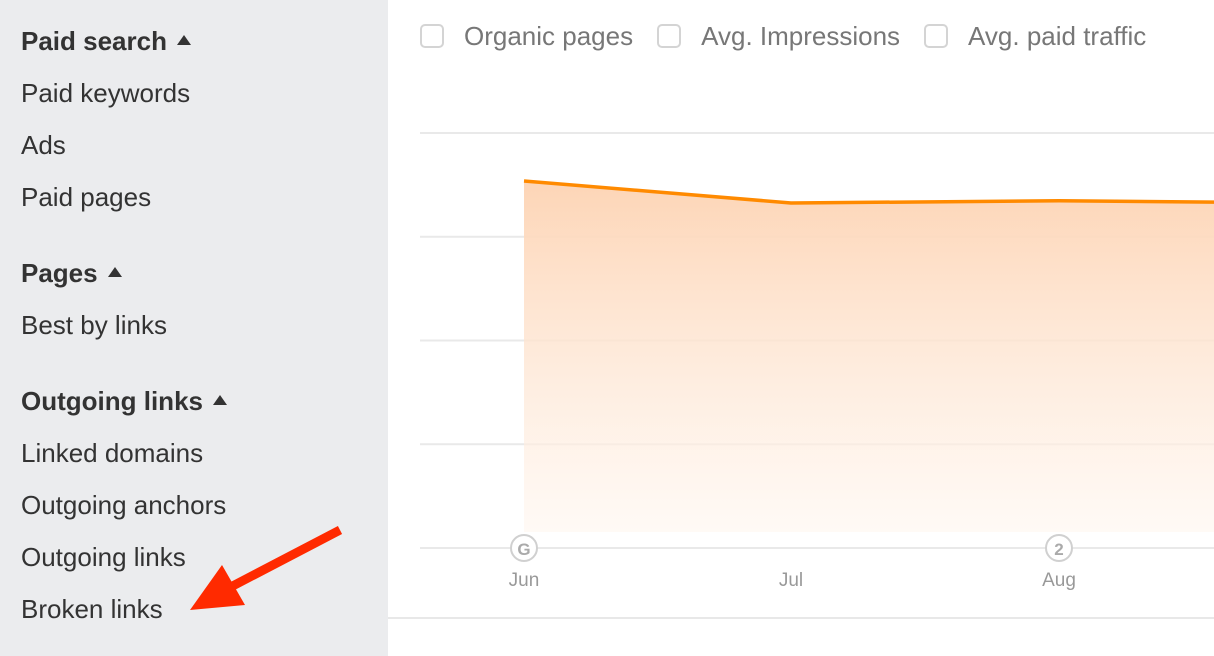 Image resolution: width=1214 pixels, height=656 pixels. I want to click on annotation-label: 2, so click(1058, 549).